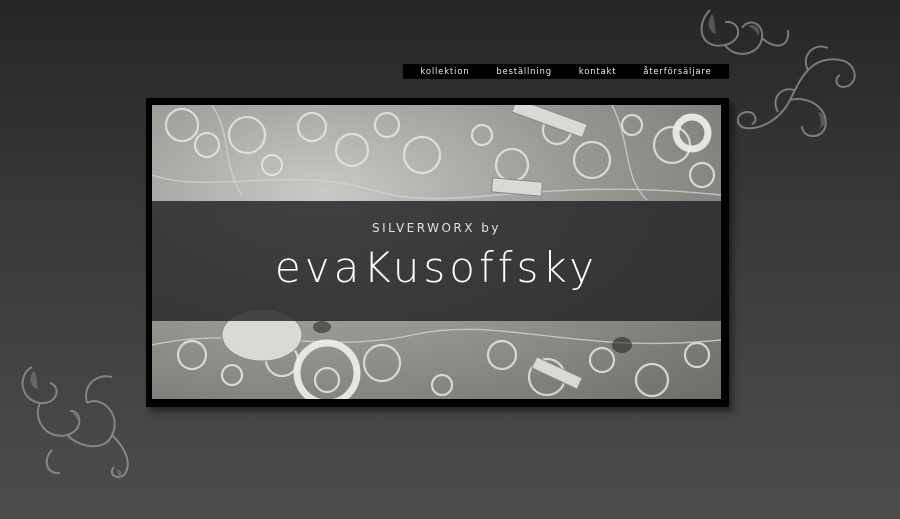 Image resolution: width=900 pixels, height=519 pixels. What do you see at coordinates (677, 72) in the screenshot?
I see `nav-item-aterforsaljare: återförsäljare` at bounding box center [677, 72].